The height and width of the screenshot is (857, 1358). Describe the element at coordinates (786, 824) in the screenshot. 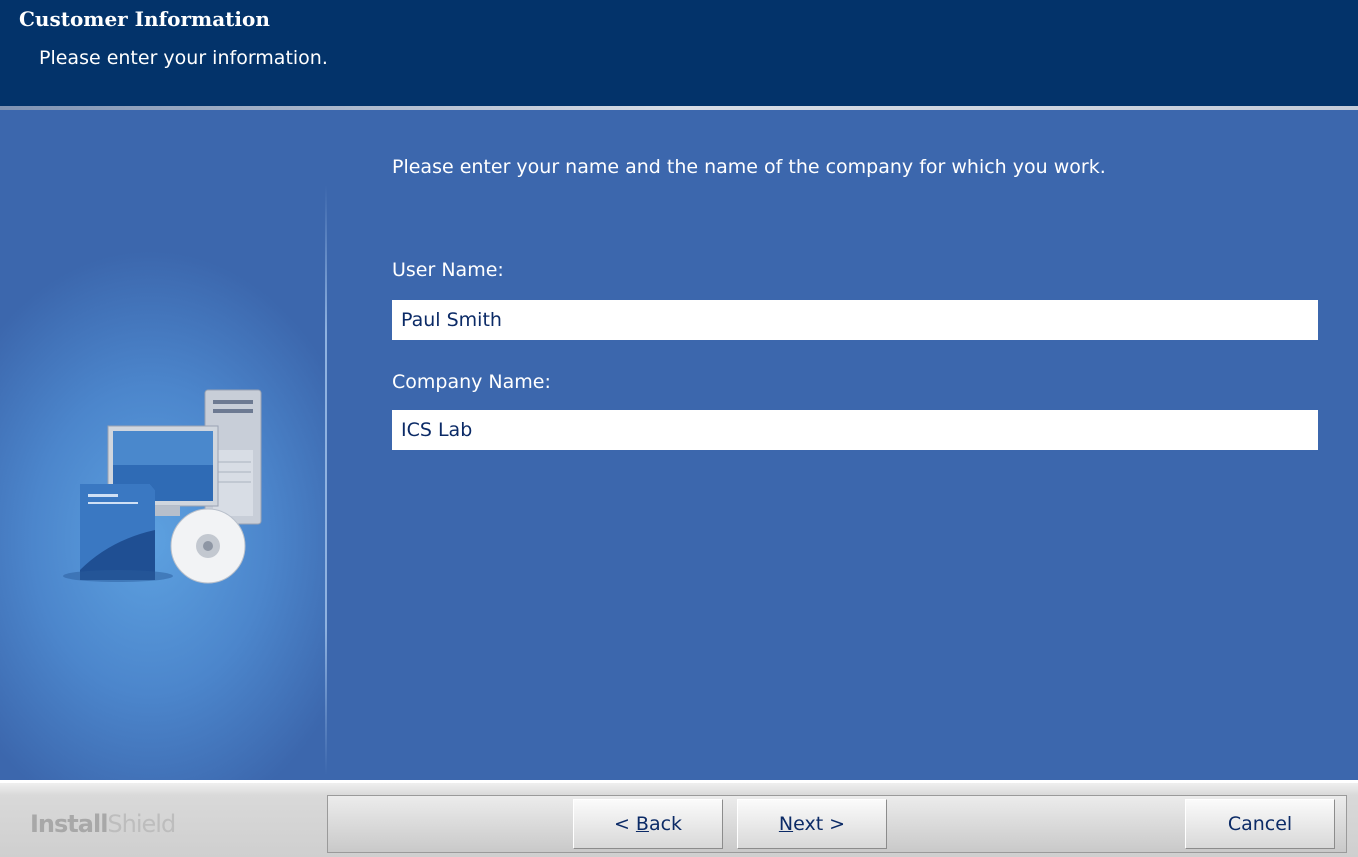

I see `next-button-accel: N` at that location.